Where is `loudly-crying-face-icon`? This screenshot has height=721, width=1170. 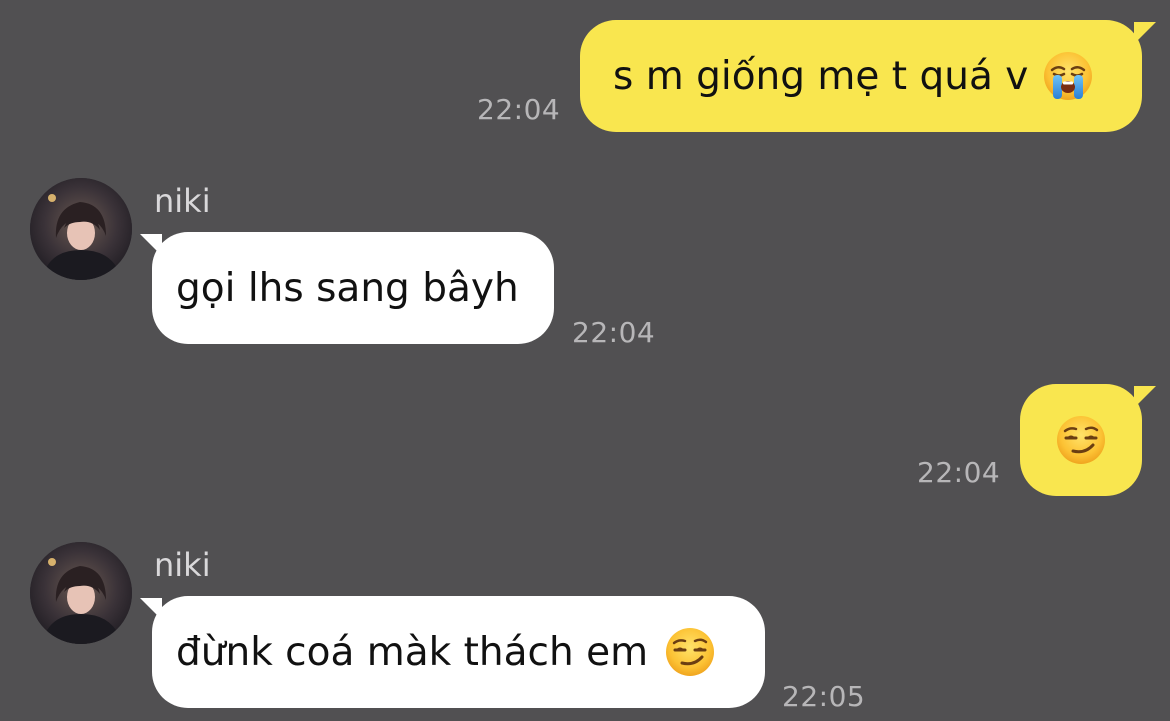 loudly-crying-face-icon is located at coordinates (1068, 76).